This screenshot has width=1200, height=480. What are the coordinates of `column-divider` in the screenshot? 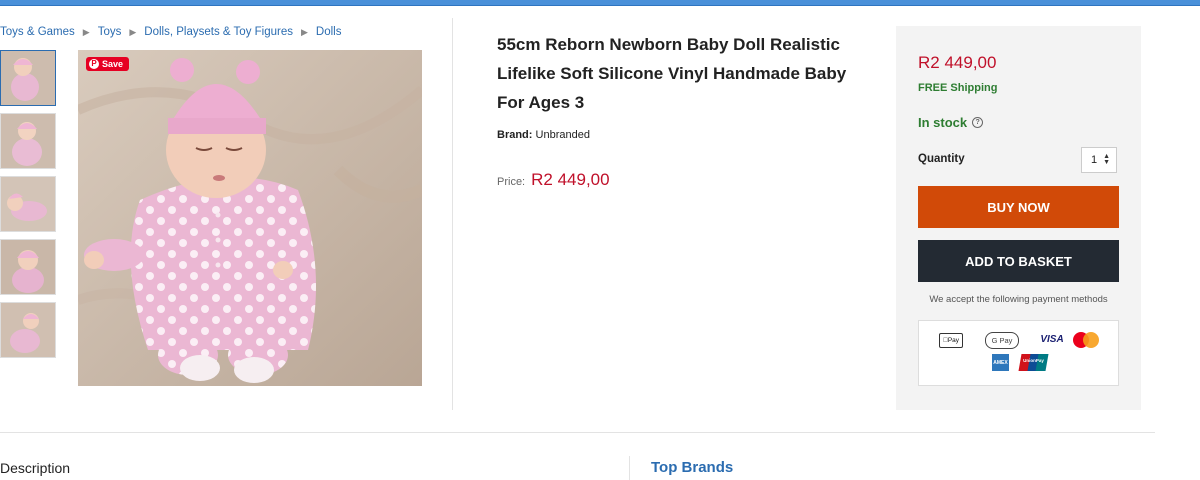 It's located at (452, 214).